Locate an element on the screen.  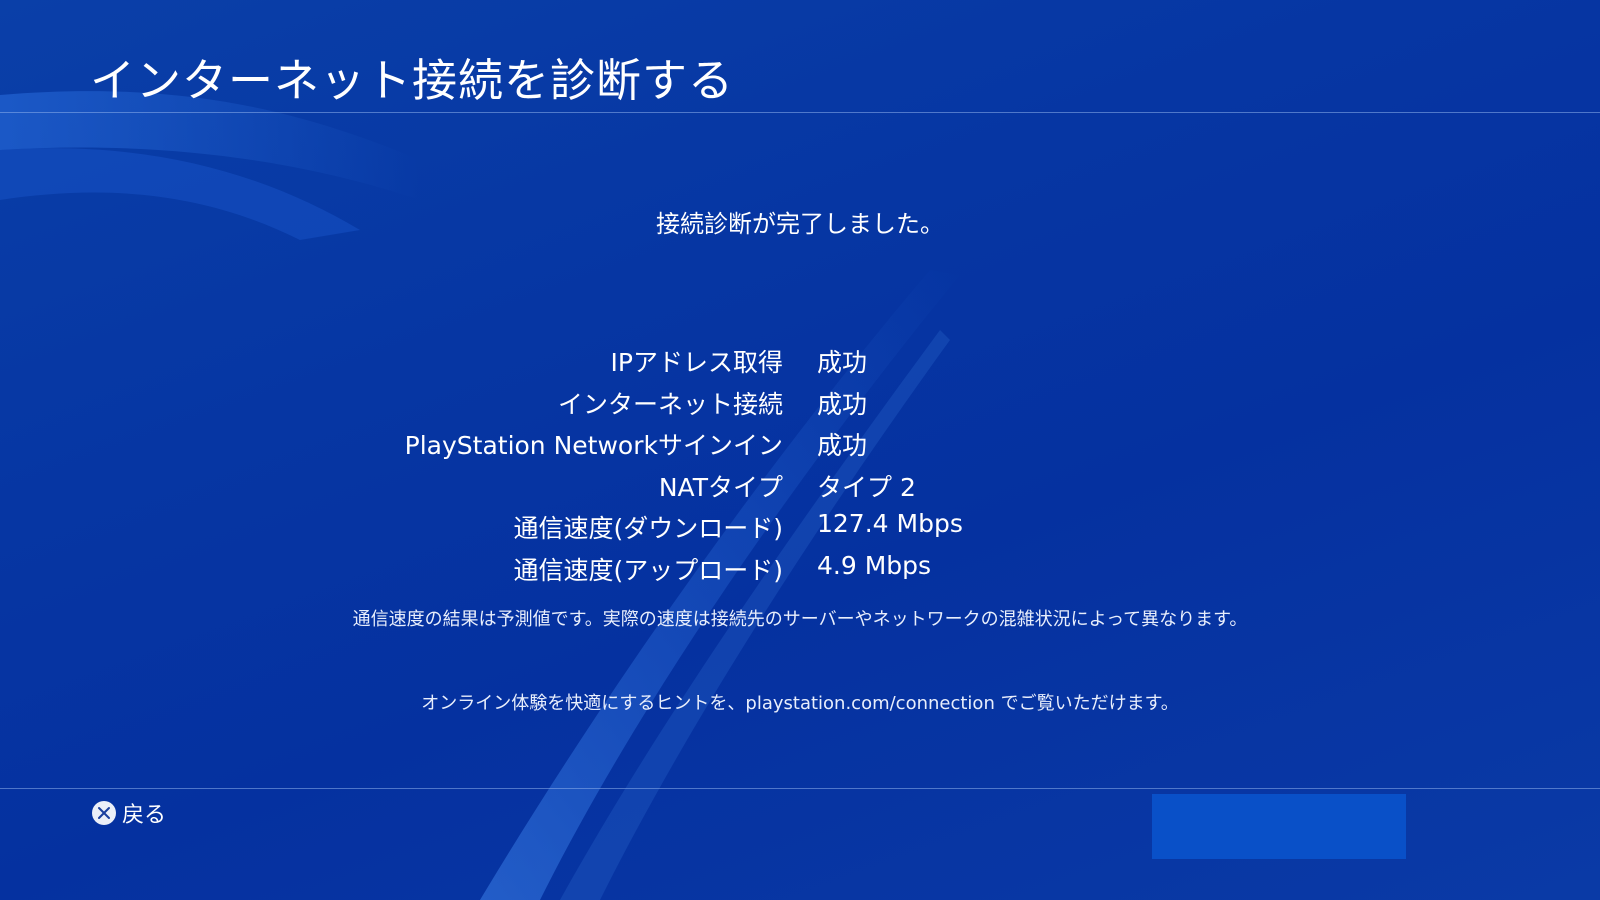
result-row-psn-signin: PlayStation Networkサインイン 成功 is located at coordinates (800, 447).